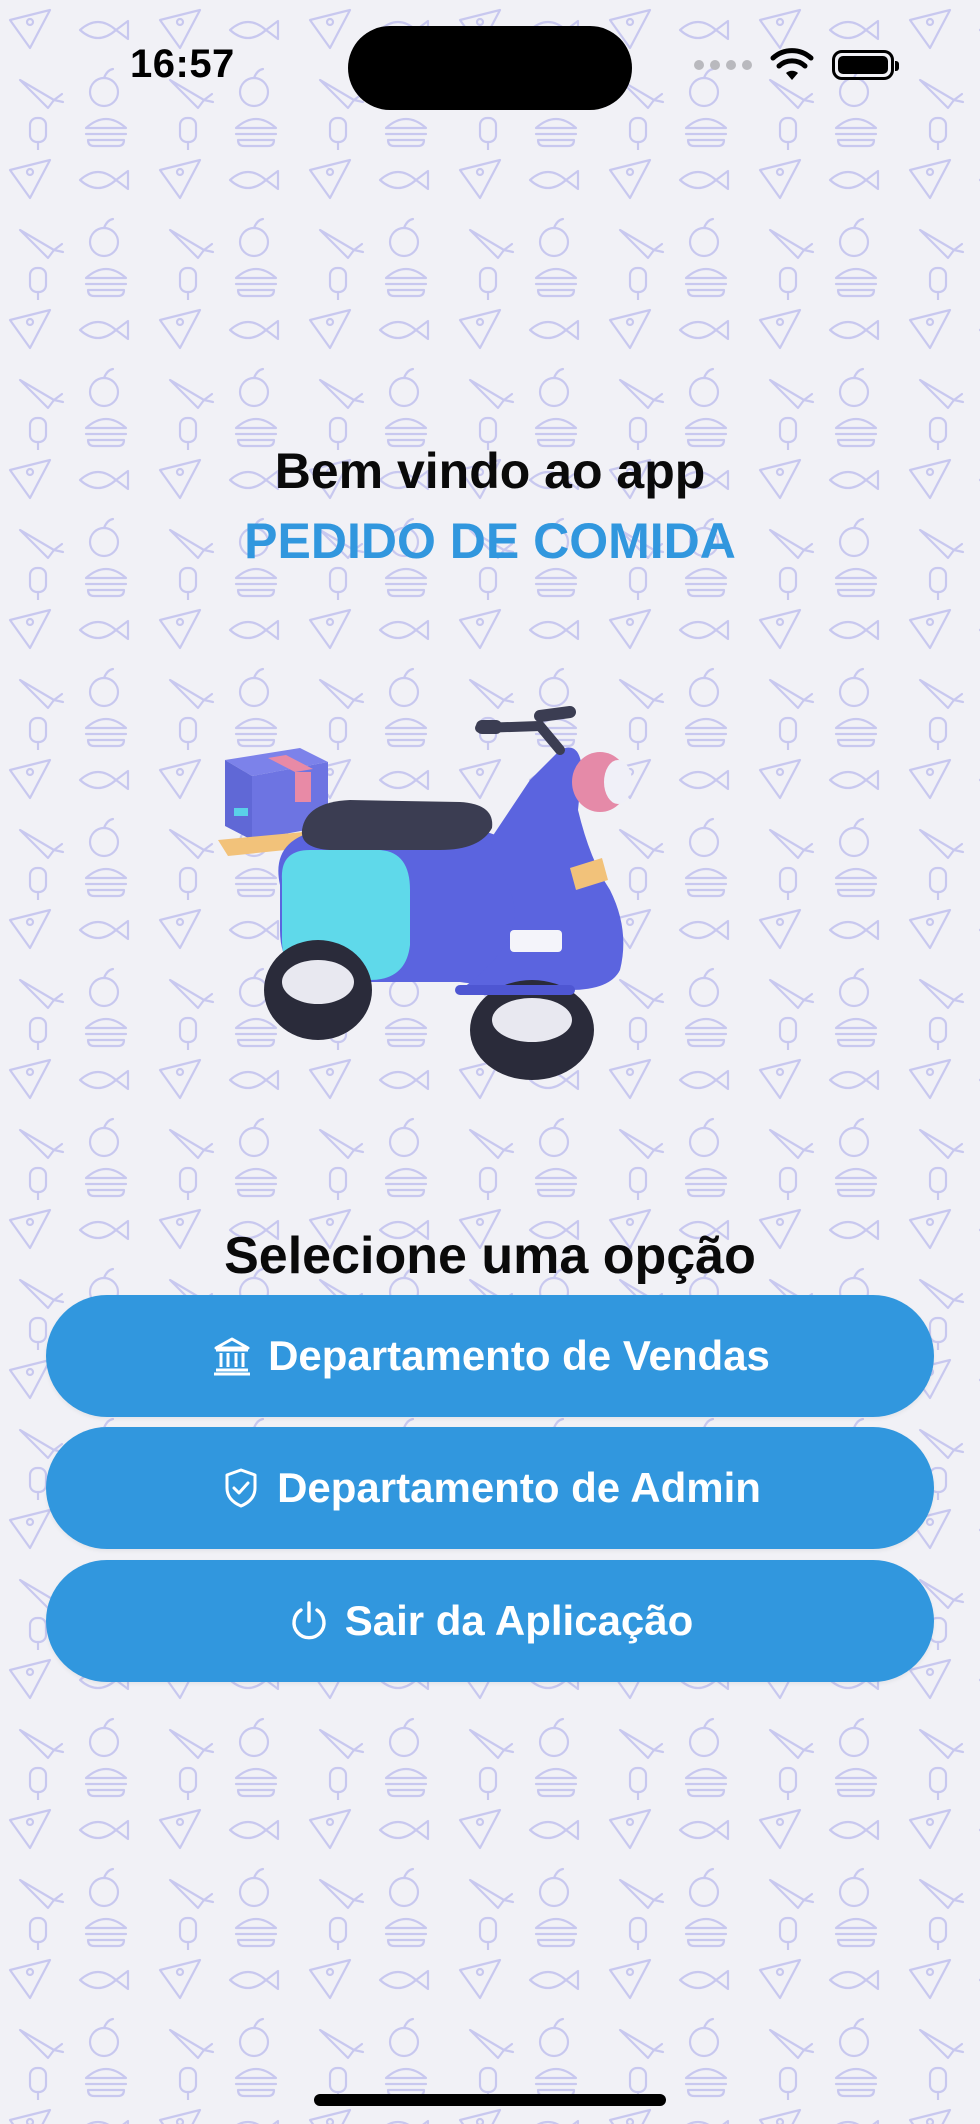  Describe the element at coordinates (519, 1355) in the screenshot. I see `sales-department-label: Departamento de Vendas` at that location.